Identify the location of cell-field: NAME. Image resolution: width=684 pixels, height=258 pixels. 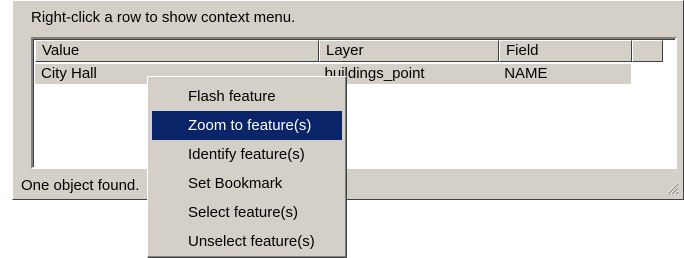
(526, 73).